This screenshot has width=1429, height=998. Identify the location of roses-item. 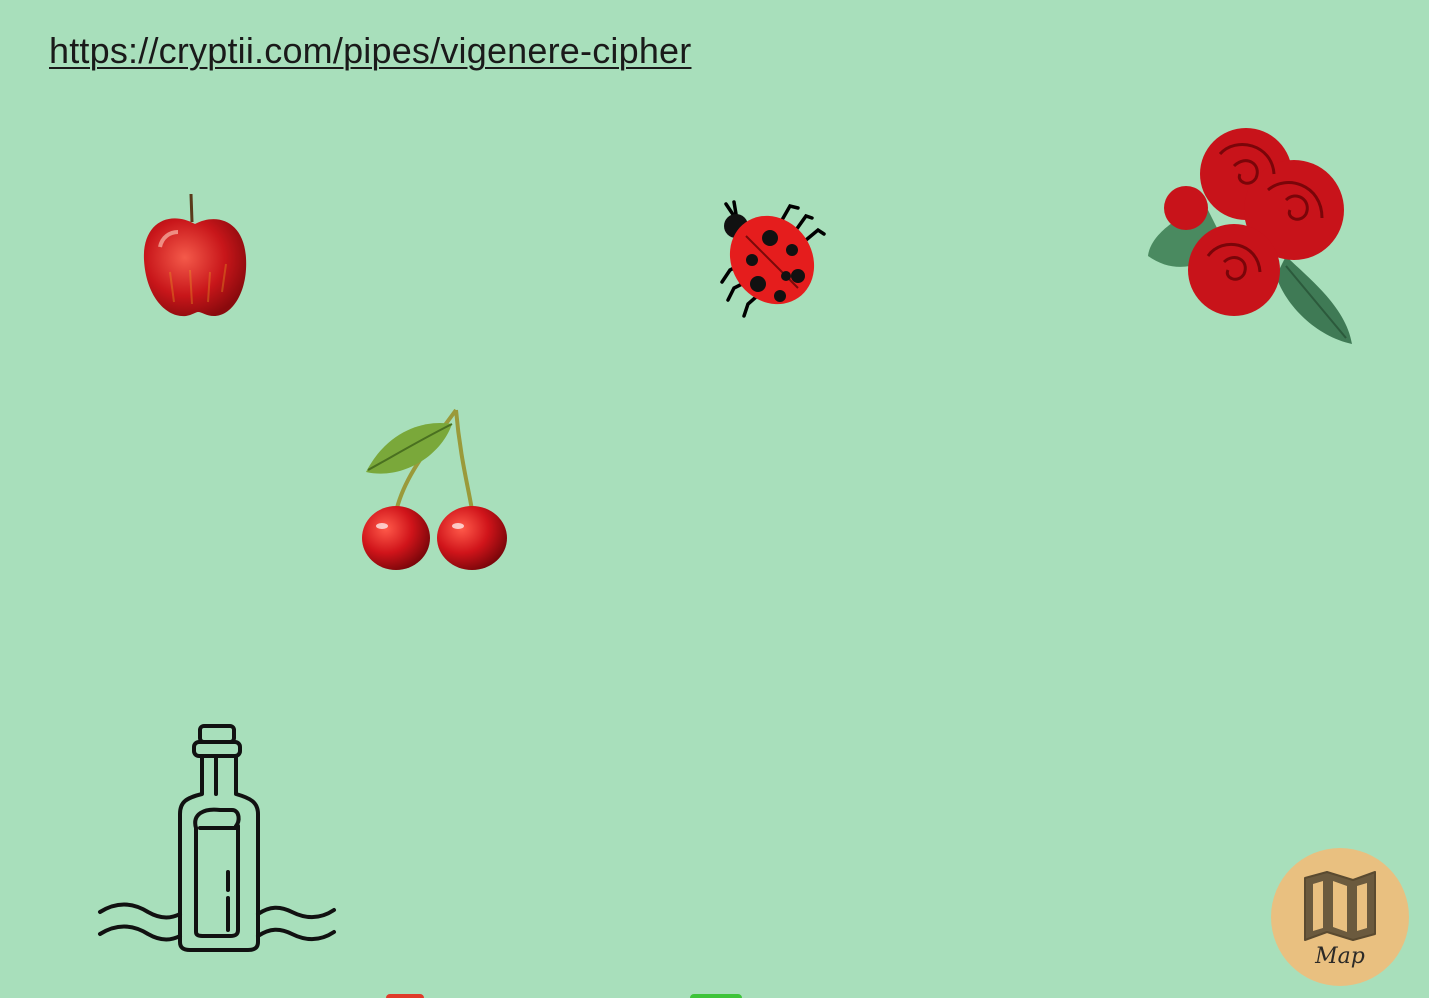
(1252, 232).